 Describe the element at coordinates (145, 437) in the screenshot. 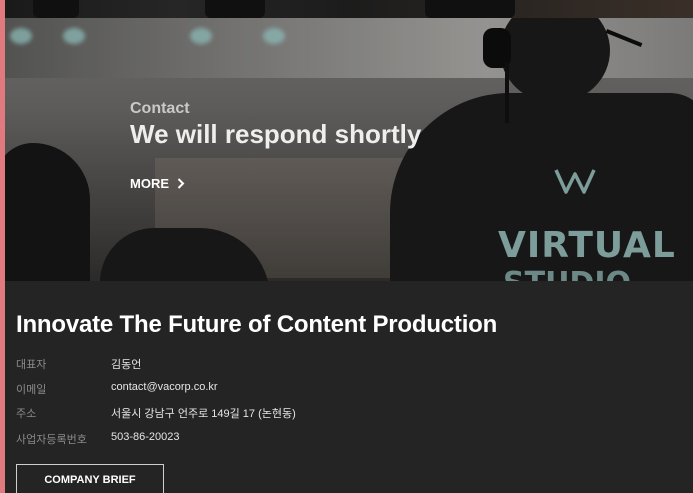

I see `info-value: 503-86-20023` at that location.